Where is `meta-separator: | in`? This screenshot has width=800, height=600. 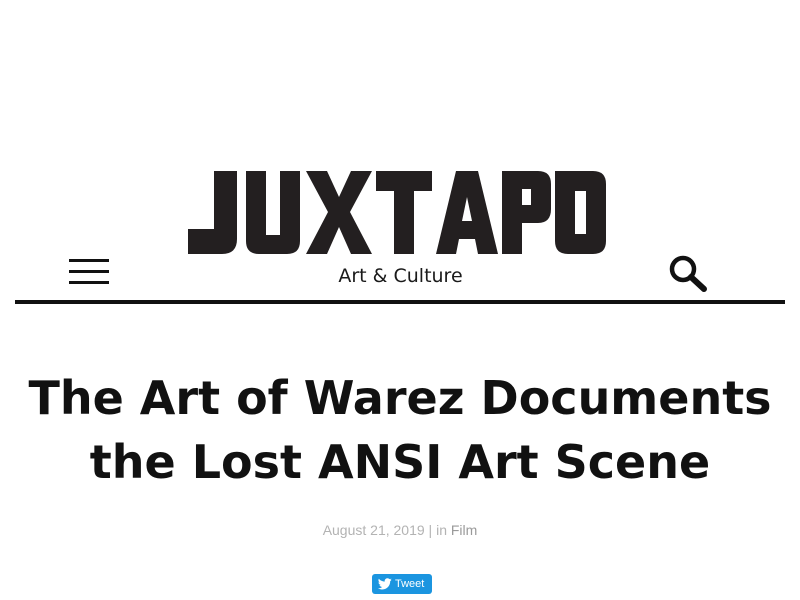
meta-separator: | in is located at coordinates (437, 530).